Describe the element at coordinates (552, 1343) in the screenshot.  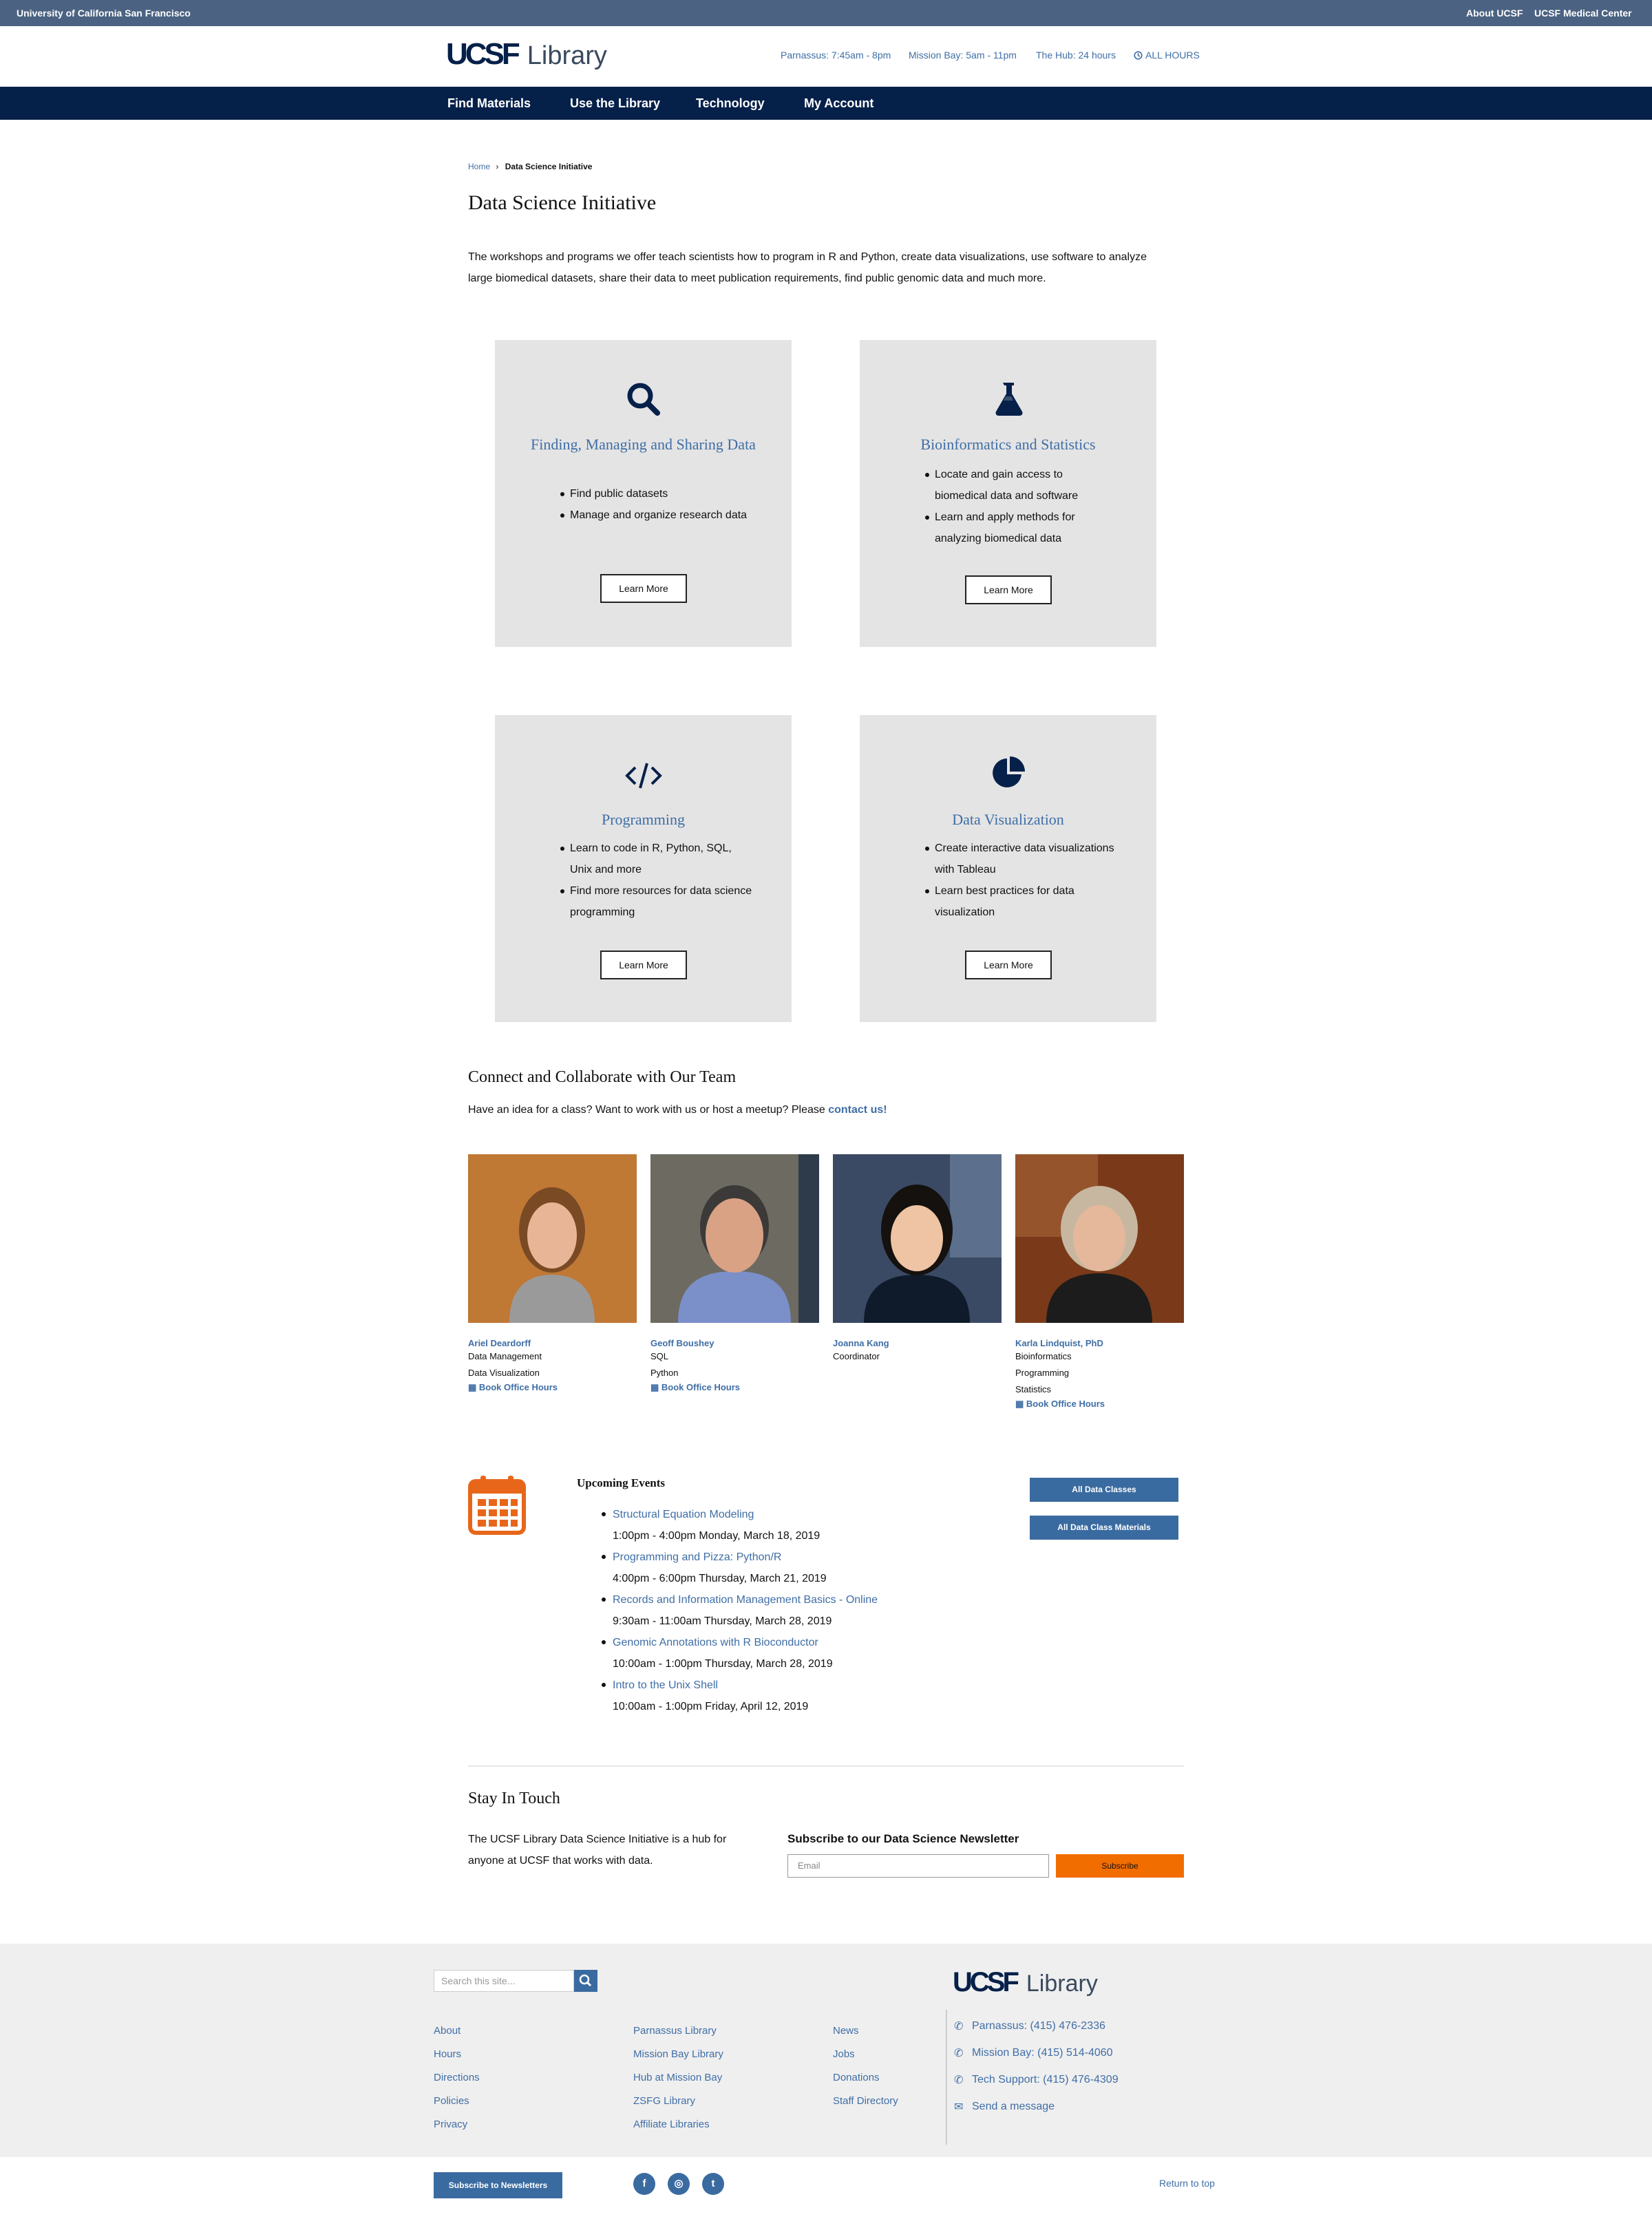
I see `member-name: Ariel Deardorff` at that location.